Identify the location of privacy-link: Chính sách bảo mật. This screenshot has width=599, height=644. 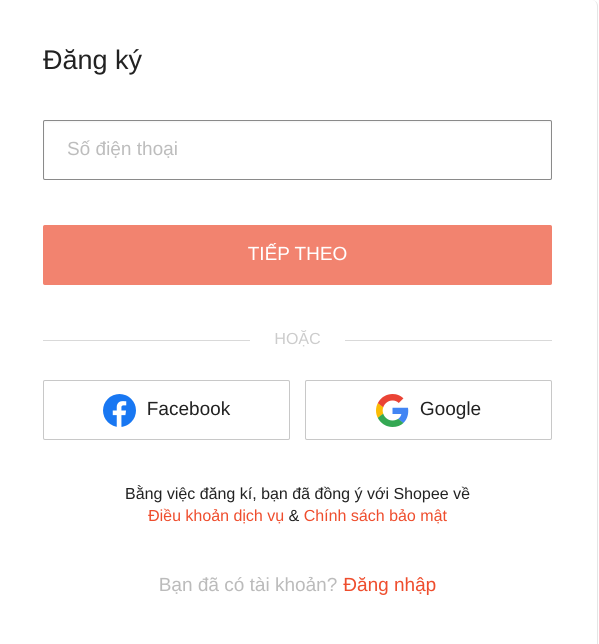
(375, 516).